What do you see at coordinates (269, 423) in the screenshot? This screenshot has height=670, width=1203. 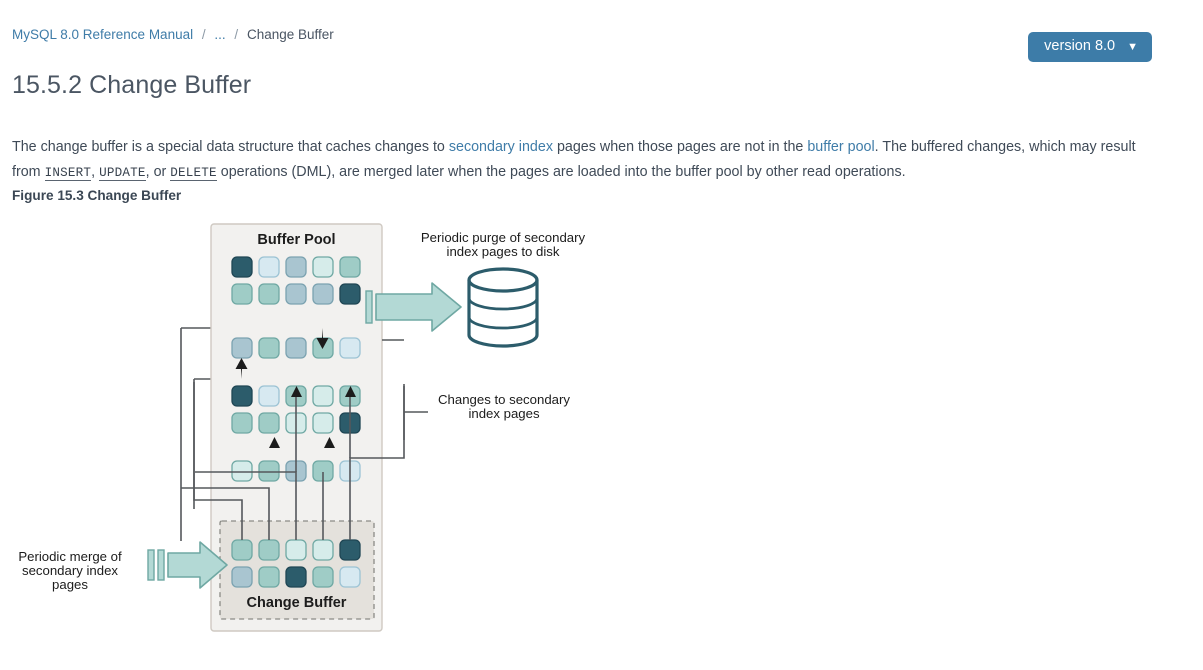 I see `buffer-pool-page-r5c2` at bounding box center [269, 423].